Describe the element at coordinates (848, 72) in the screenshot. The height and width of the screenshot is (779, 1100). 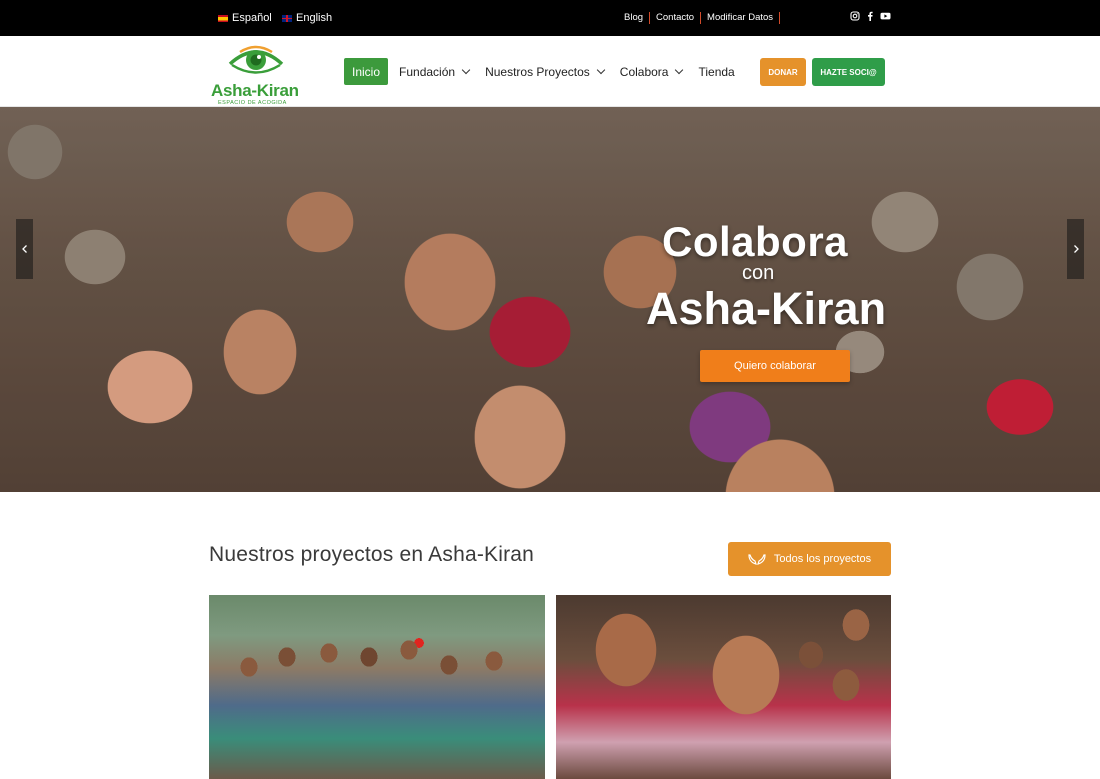
I see `hazte-socio-button: HAZTE SOCI@` at that location.